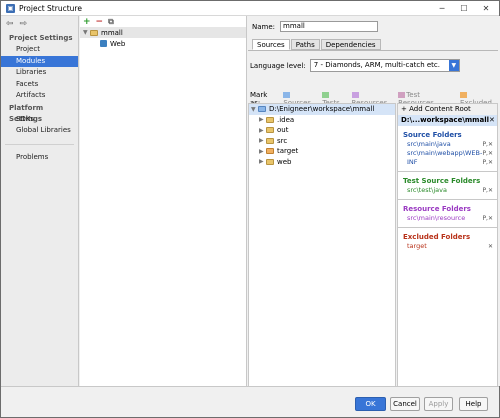  What do you see at coordinates (329, 26) in the screenshot?
I see `name-field: mmall` at bounding box center [329, 26].